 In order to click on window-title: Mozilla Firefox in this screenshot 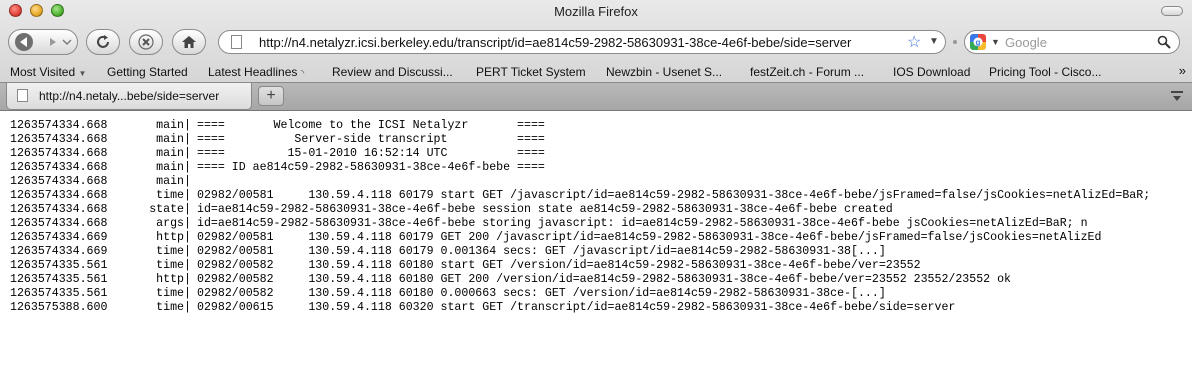, I will do `click(596, 11)`.